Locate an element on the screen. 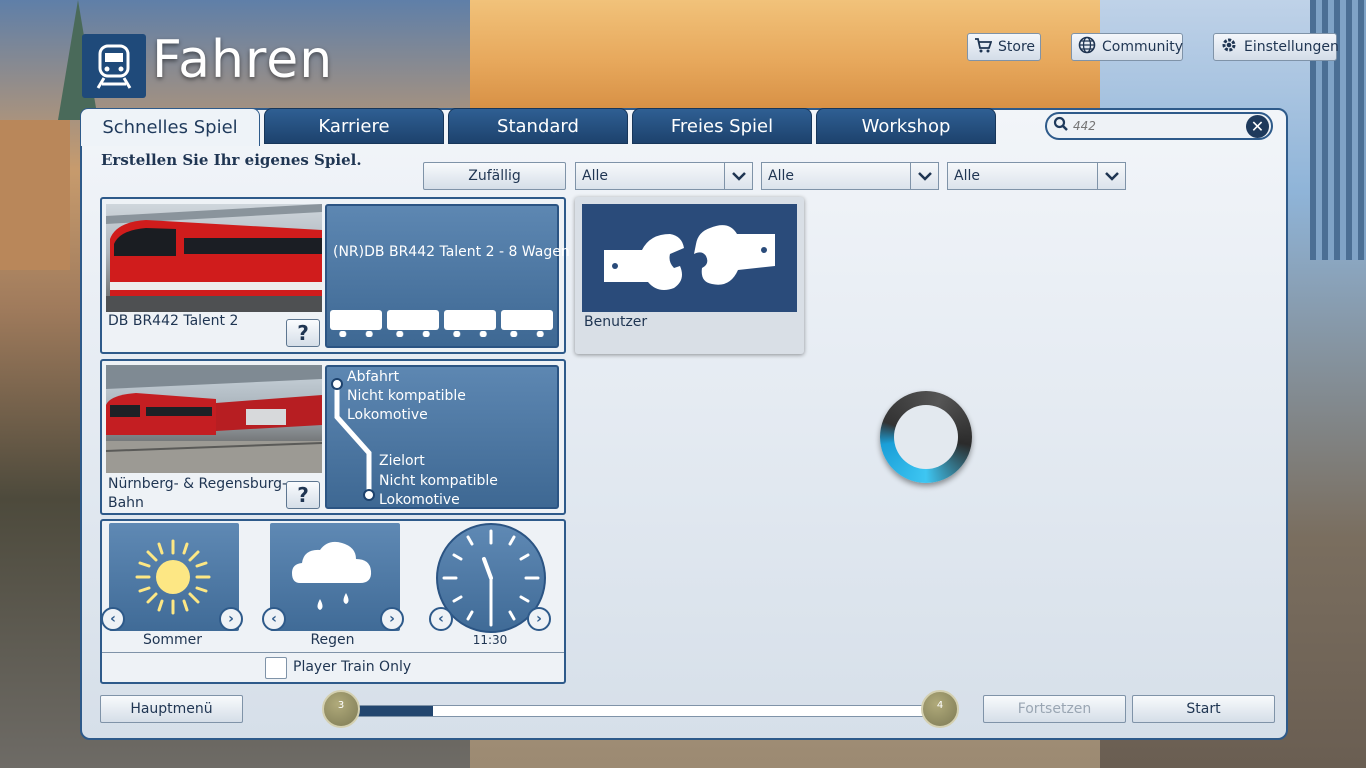 The image size is (1366, 768). search-icon is located at coordinates (1061, 126).